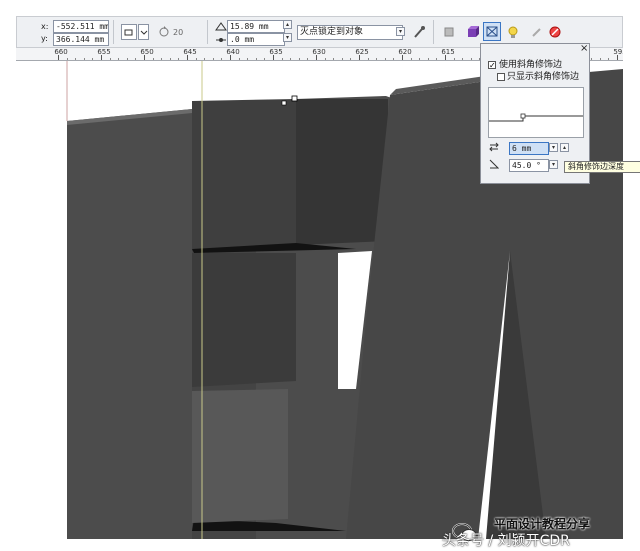  I want to click on show-bevel-only-label: 只显示斜角修饰边, so click(543, 77).